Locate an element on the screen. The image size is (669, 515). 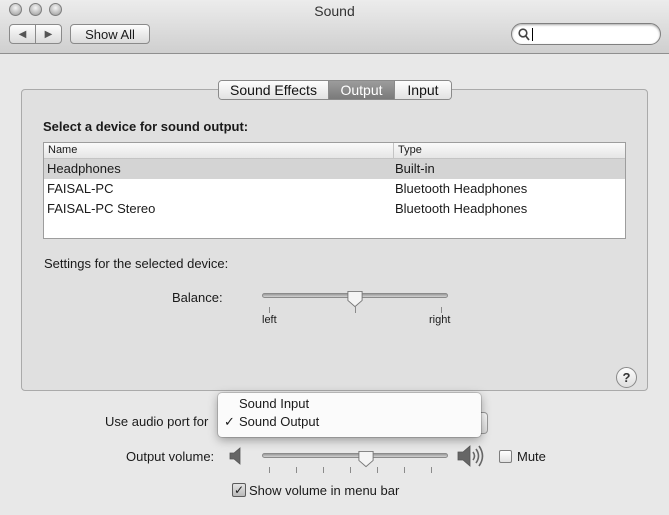
device-name: FAISAL-PC Stereo is located at coordinates (101, 208).